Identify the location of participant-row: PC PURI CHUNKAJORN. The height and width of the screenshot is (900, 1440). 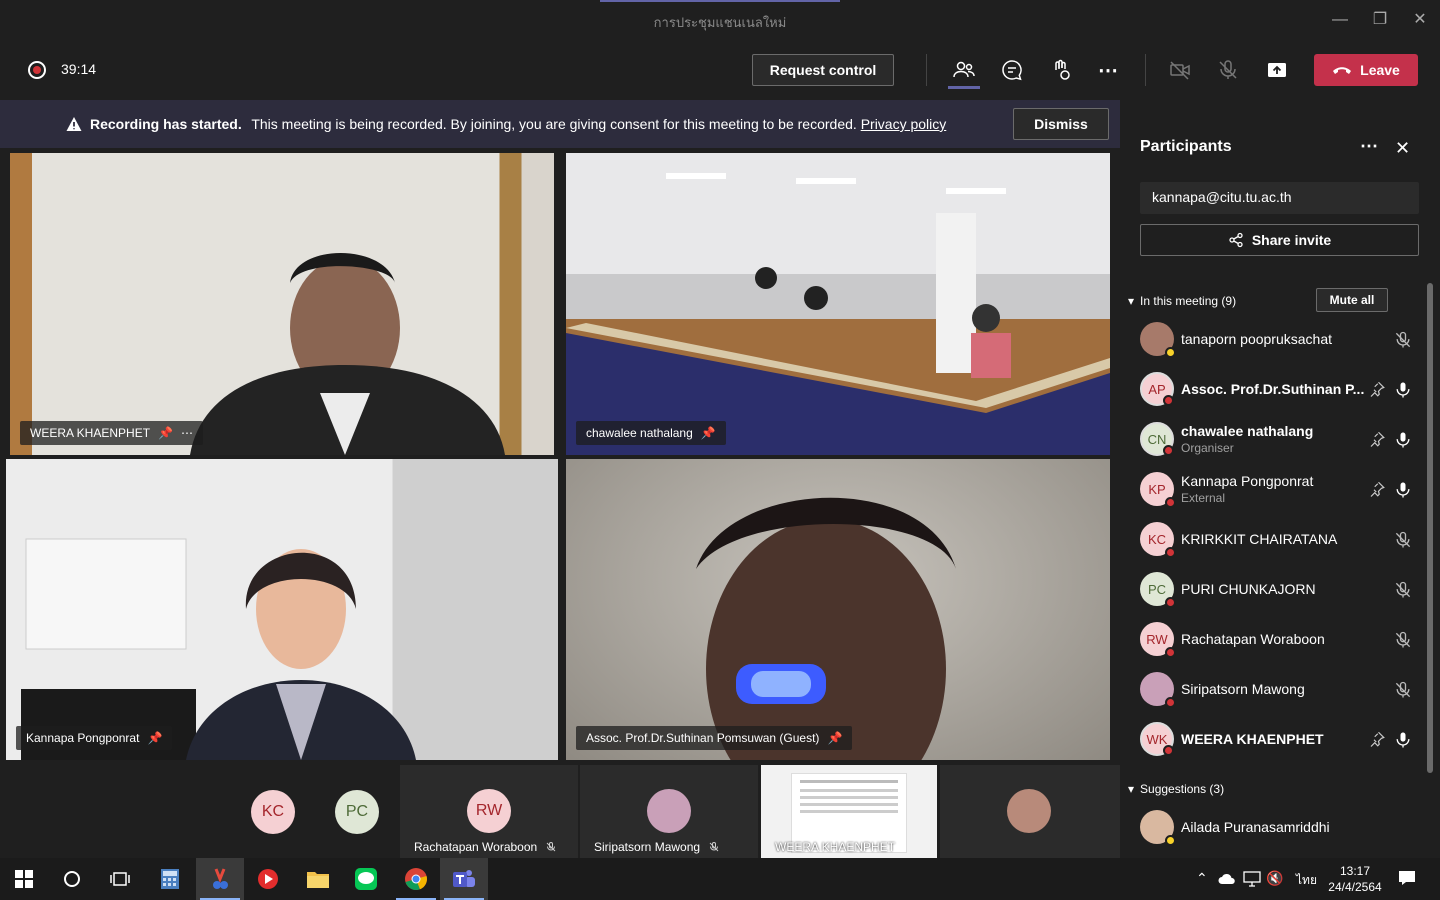
(1276, 590).